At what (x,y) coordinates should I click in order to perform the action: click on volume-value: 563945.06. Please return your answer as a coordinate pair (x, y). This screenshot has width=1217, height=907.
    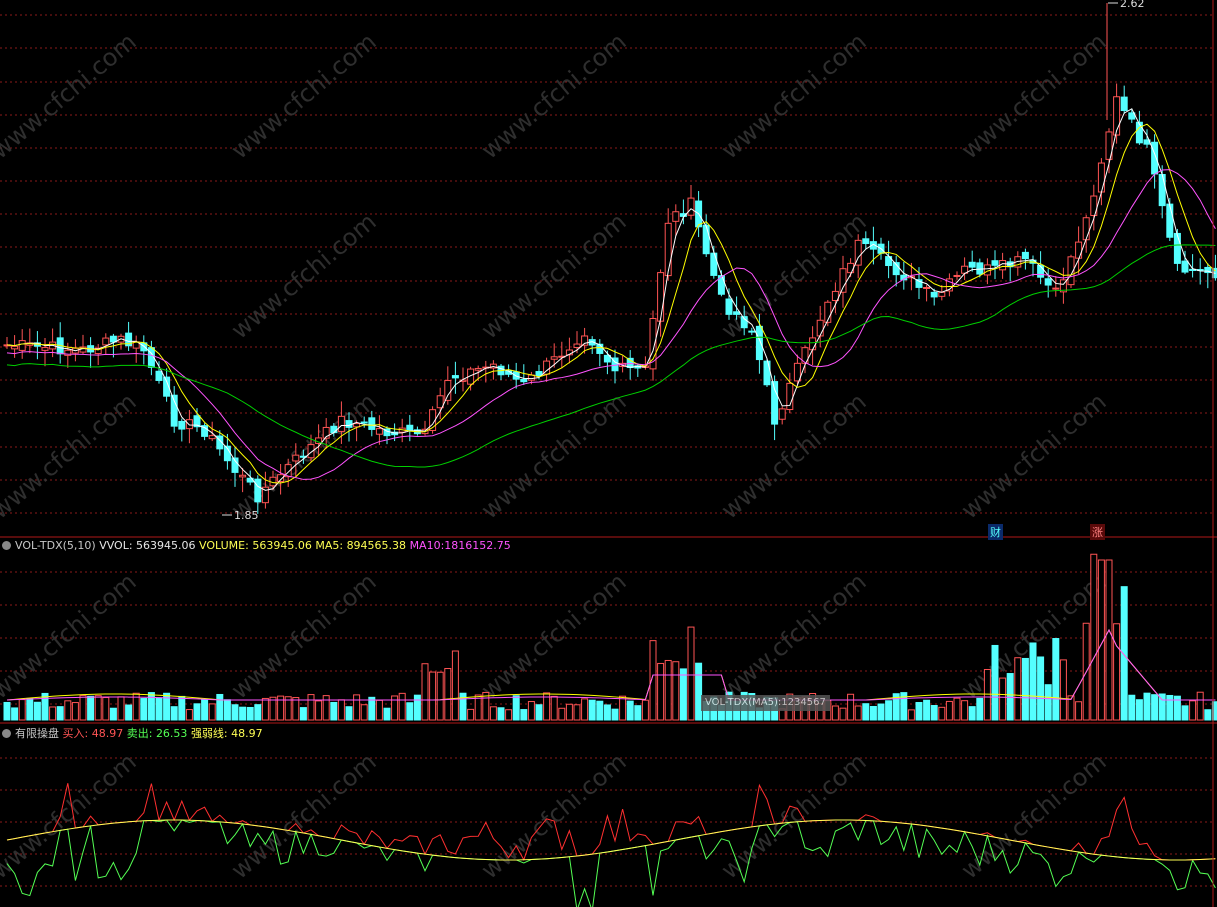
    Looking at the image, I should click on (282, 545).